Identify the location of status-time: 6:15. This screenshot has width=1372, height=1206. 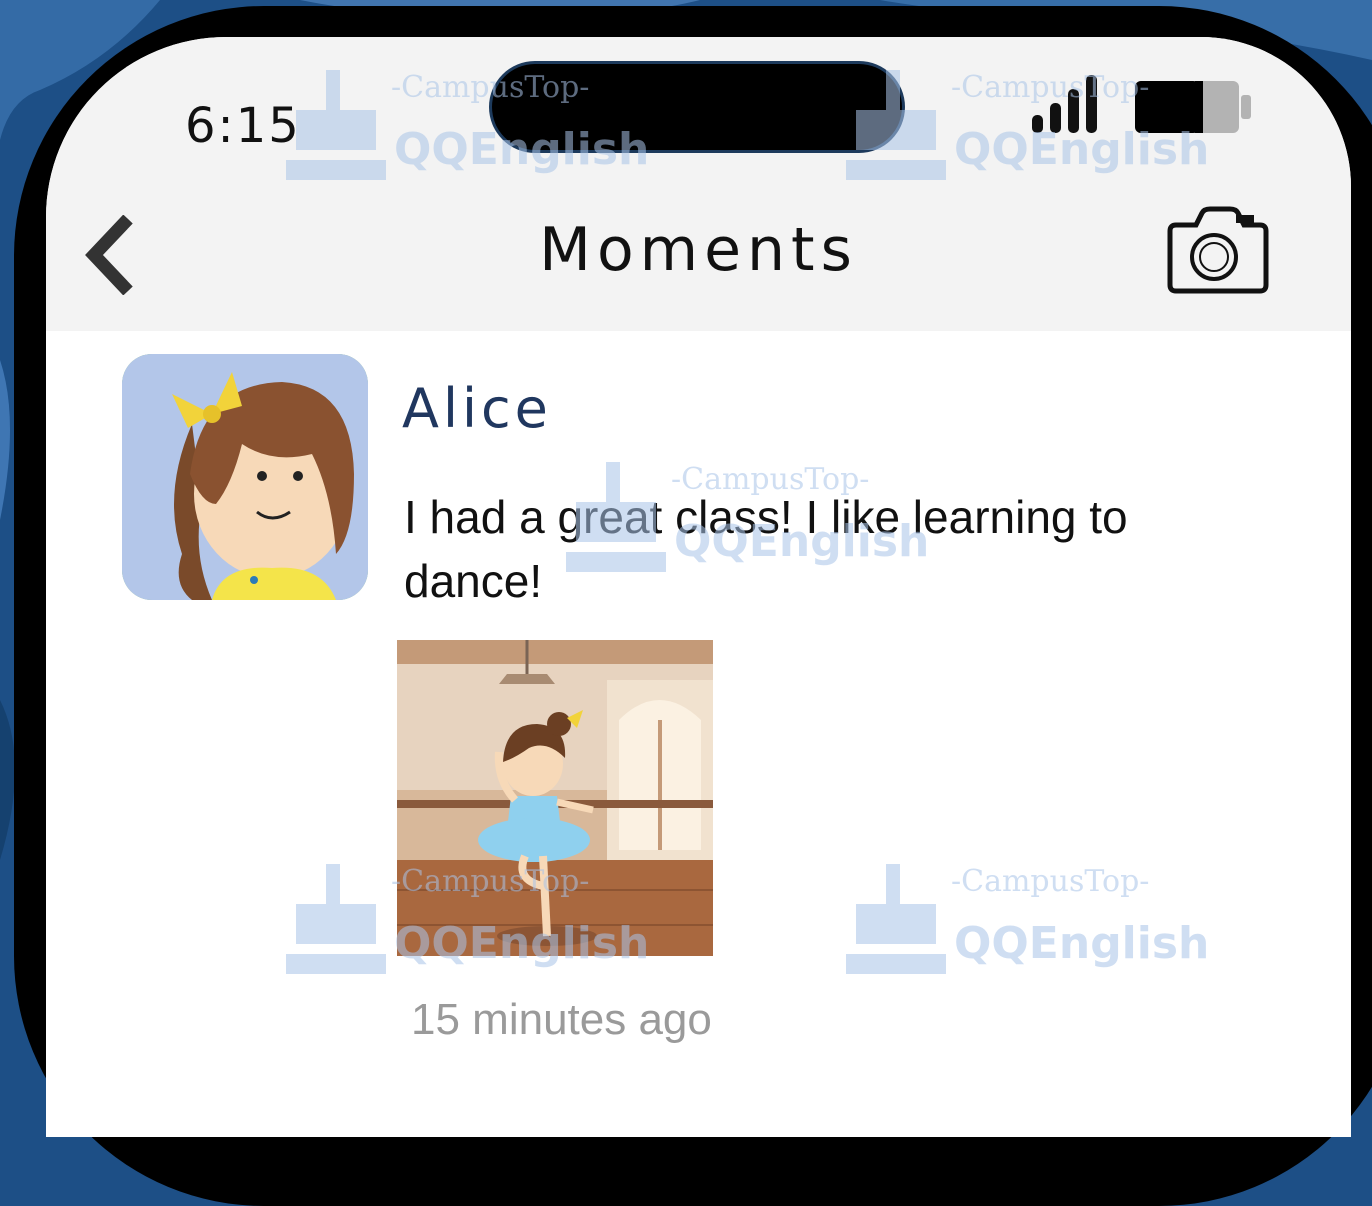
(243, 126).